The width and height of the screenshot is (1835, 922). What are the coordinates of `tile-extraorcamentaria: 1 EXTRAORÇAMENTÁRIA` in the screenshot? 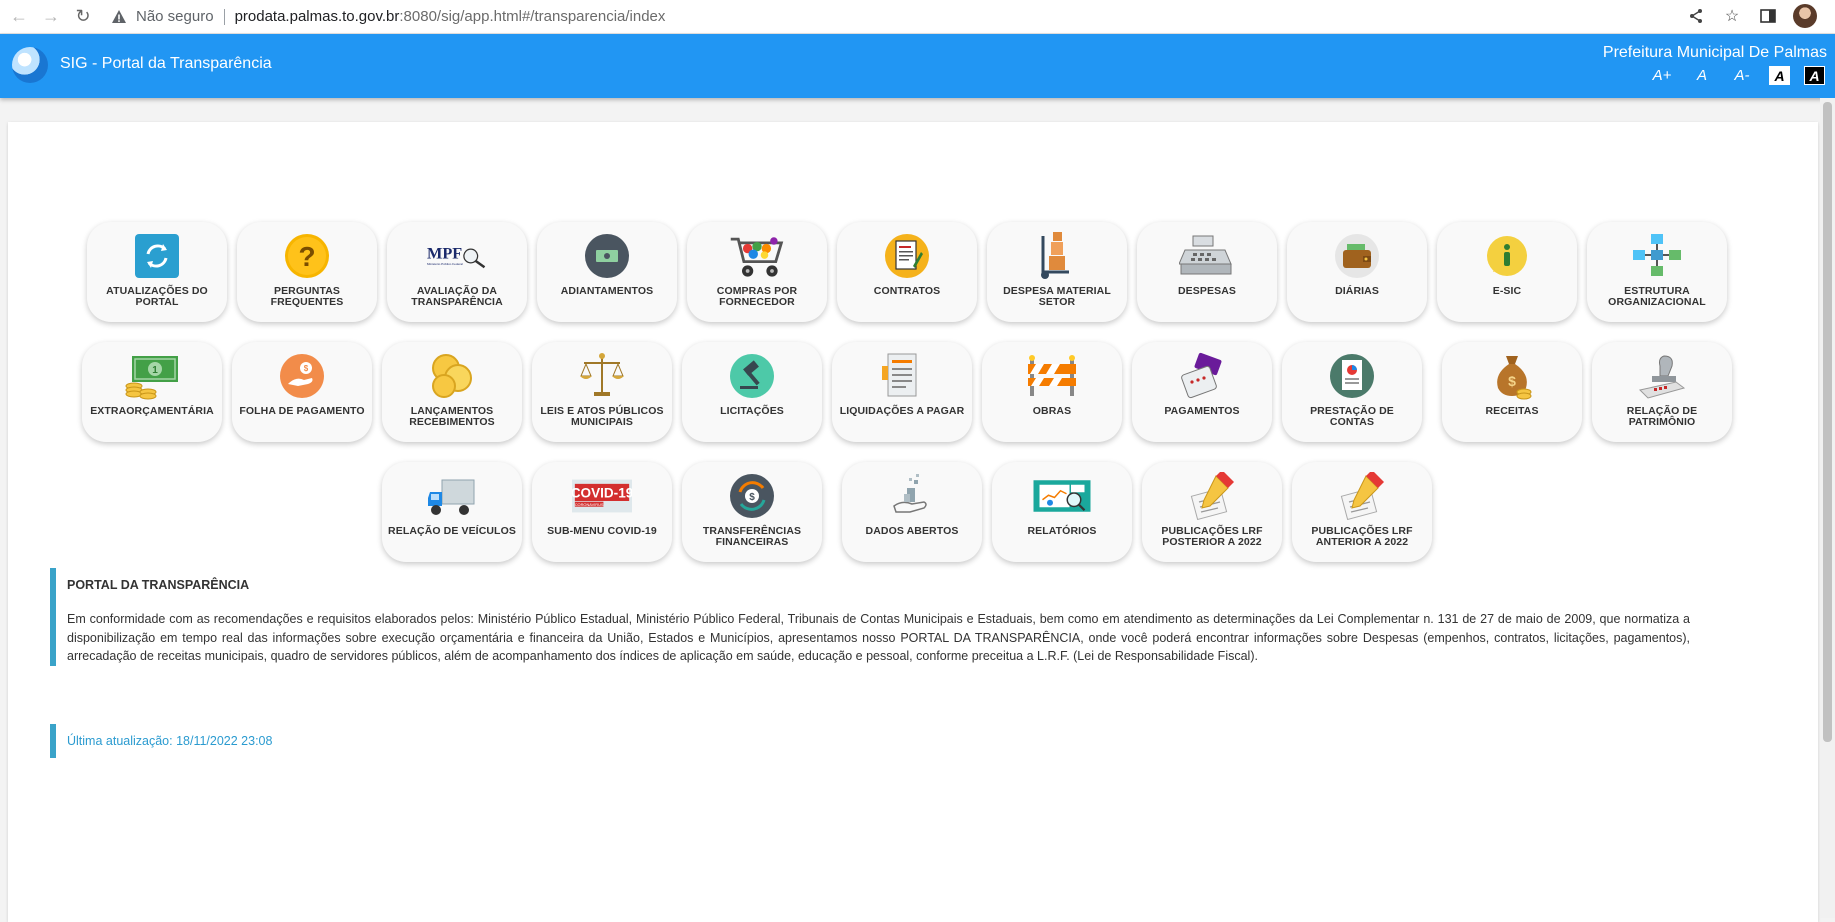 It's located at (152, 392).